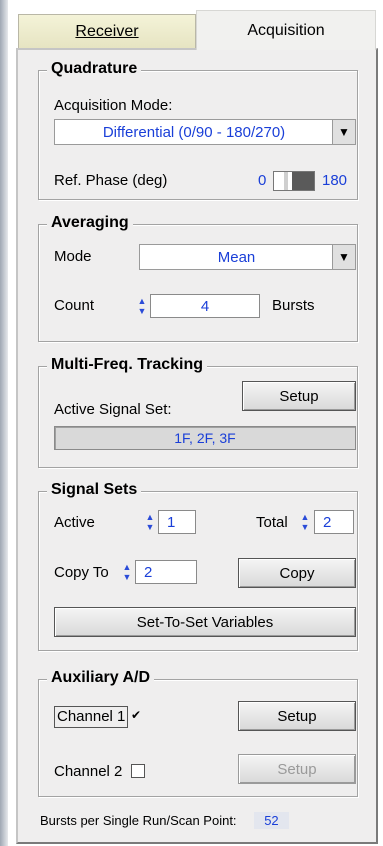  Describe the element at coordinates (334, 522) in the screenshot. I see `signal-set-total-field: 2` at that location.